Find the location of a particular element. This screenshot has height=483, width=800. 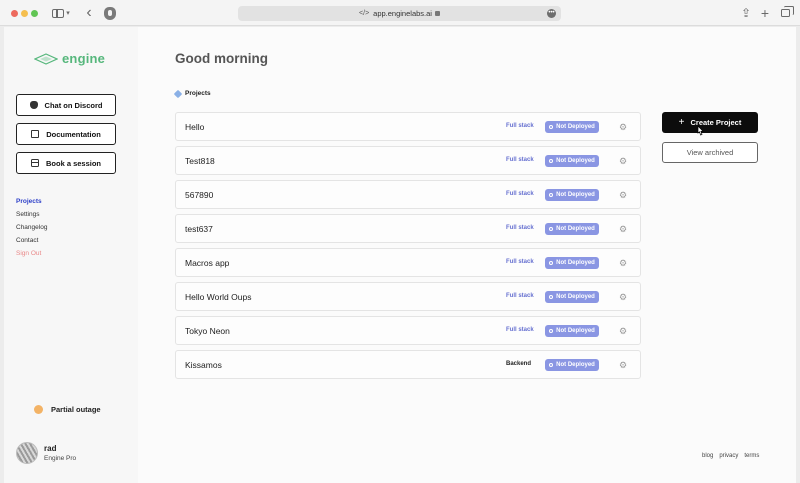

privacy-shield-icon is located at coordinates (110, 13).